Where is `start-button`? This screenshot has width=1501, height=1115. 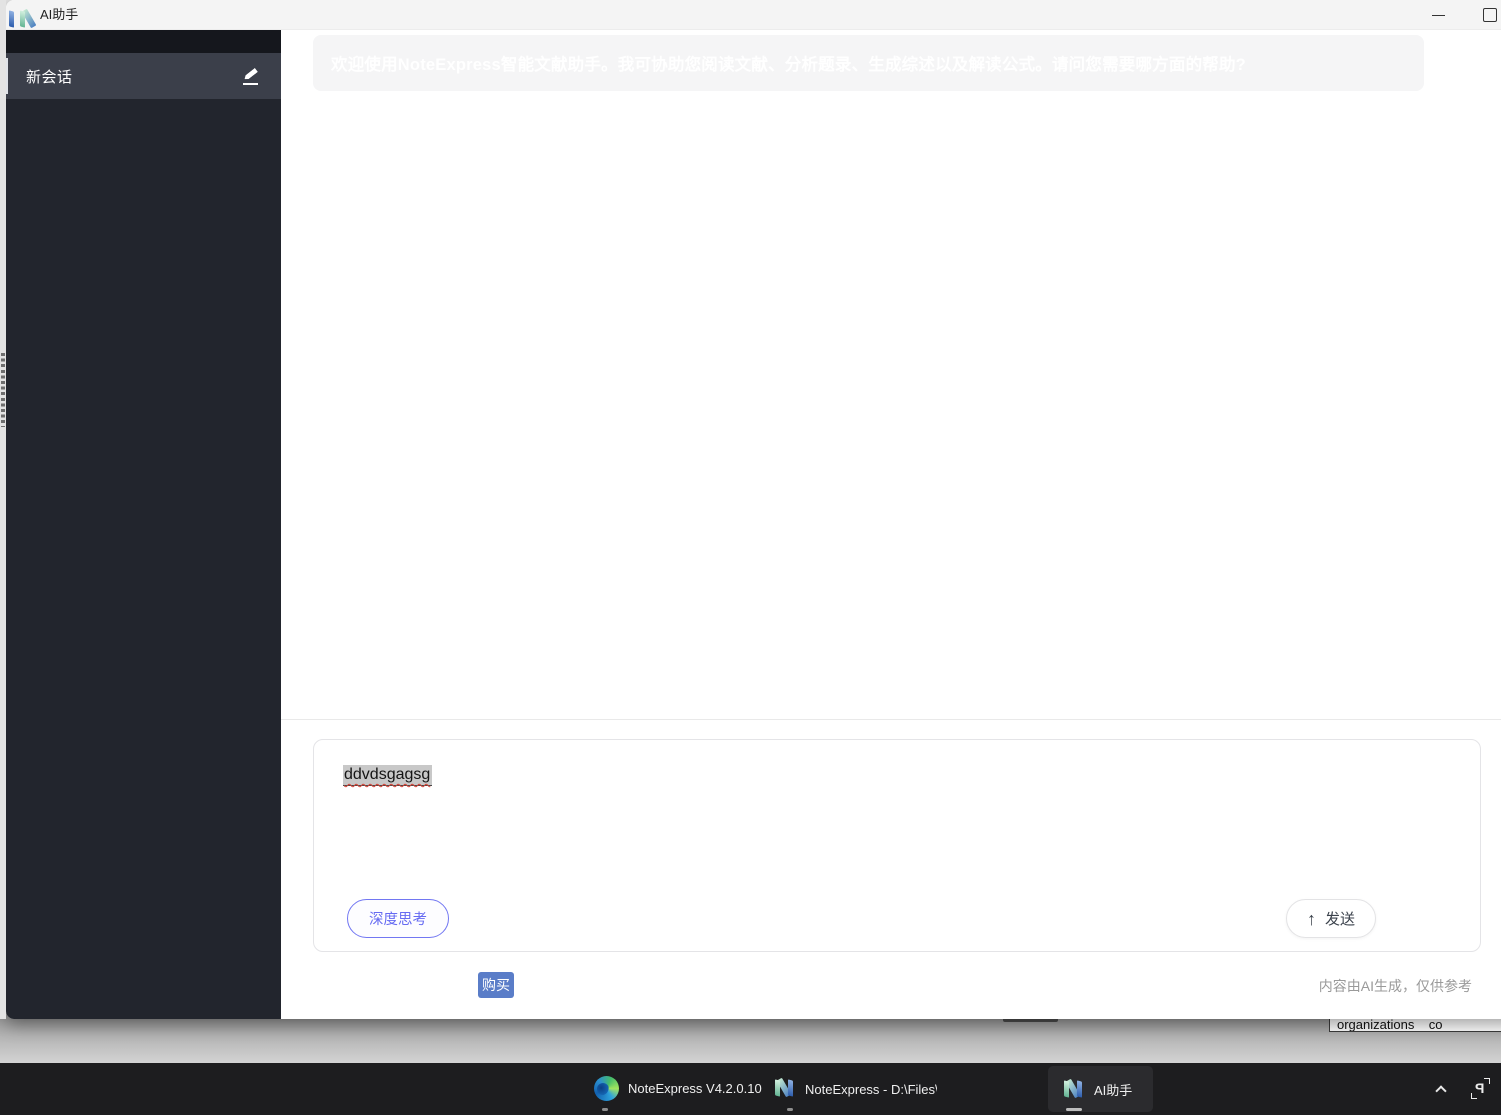
start-button is located at coordinates (561, 1089).